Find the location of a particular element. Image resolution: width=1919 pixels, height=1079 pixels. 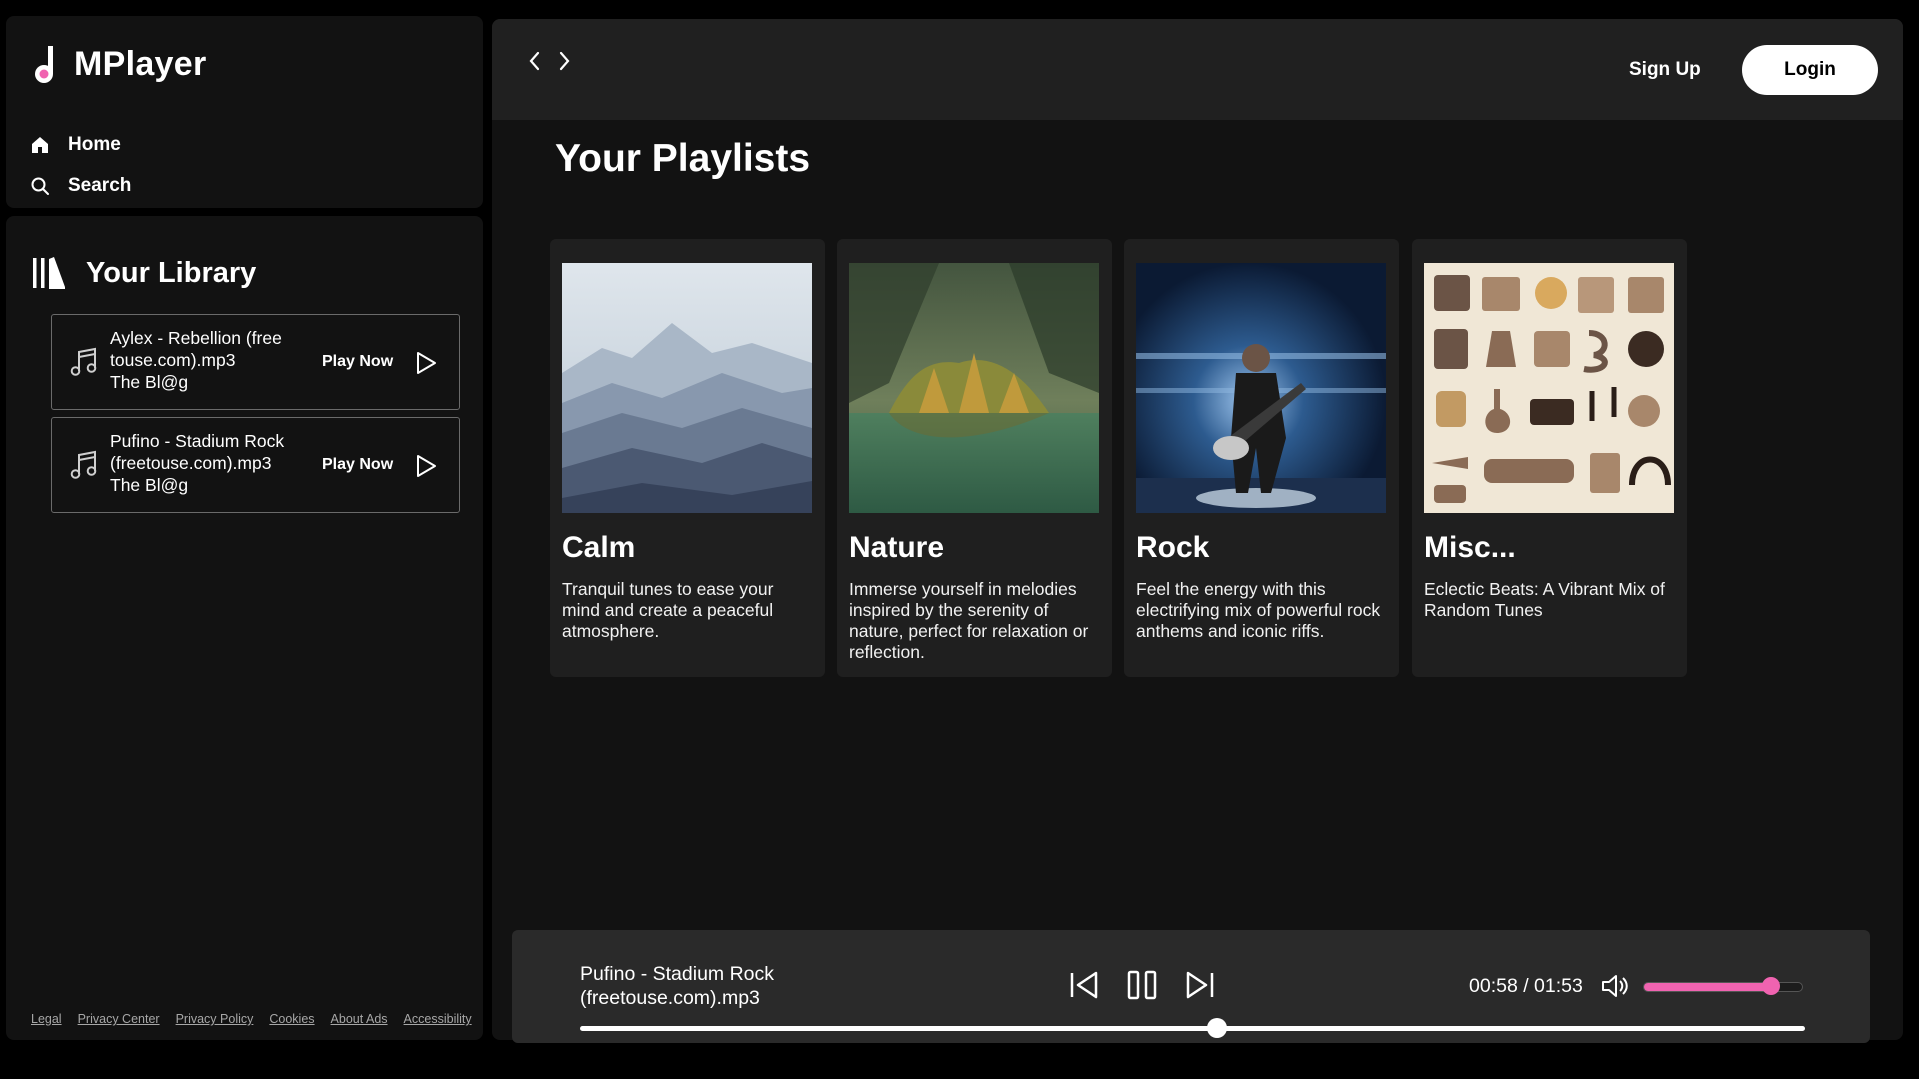

footer-link-legal: Legal is located at coordinates (46, 1019).